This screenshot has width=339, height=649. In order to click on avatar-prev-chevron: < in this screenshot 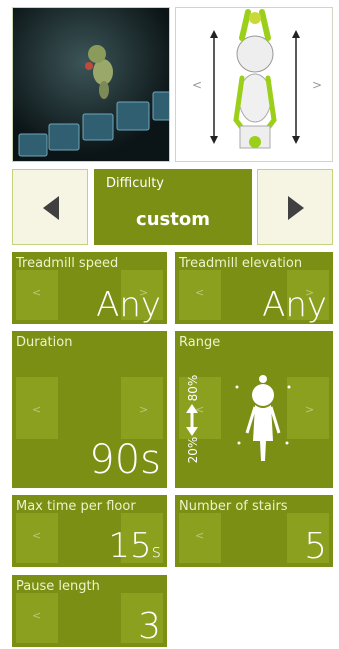, I will do `click(197, 85)`.